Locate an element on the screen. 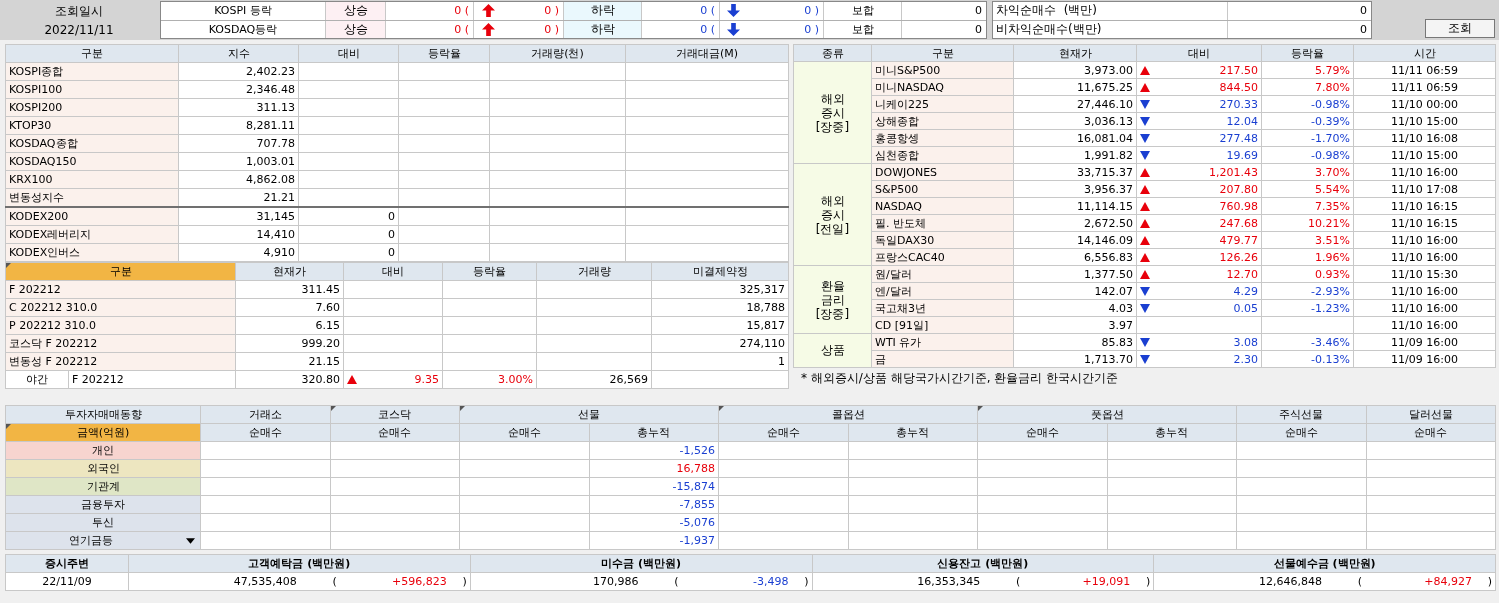 The image size is (1499, 603). footnote: * 해외증시/상품 해당국가시간기준, 환율금리 한국시간기준 is located at coordinates (960, 378).